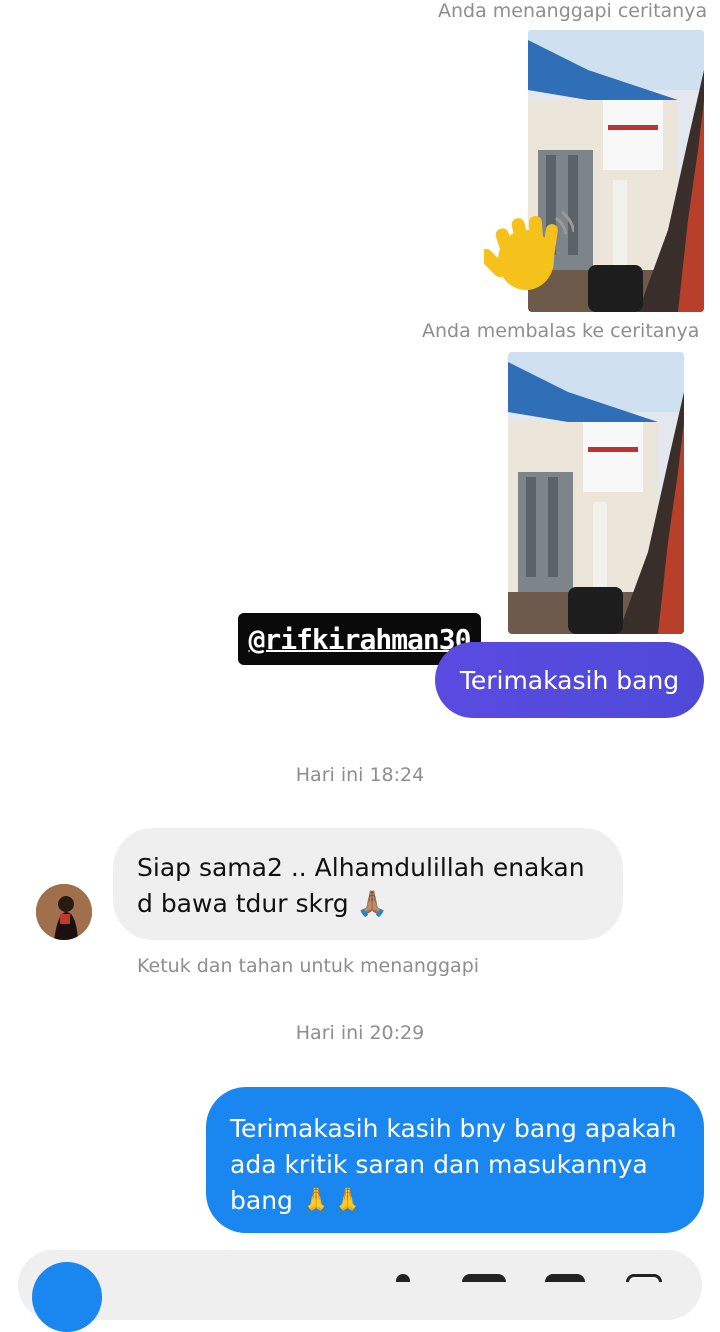  I want to click on outgoing-bubble-reply: Terimakasih bang, so click(569, 680).